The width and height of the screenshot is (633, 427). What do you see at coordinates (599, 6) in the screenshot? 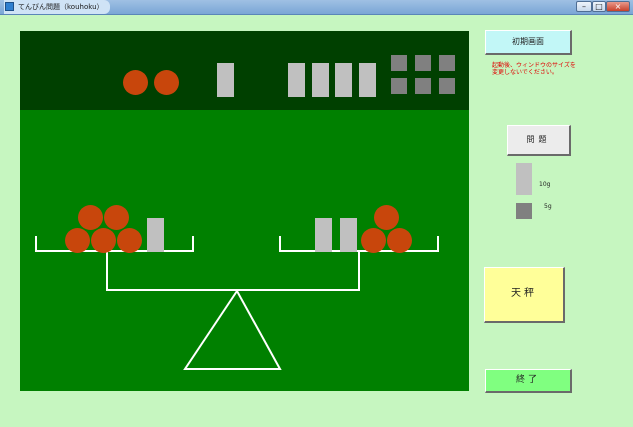
I see `maximize-button: □` at bounding box center [599, 6].